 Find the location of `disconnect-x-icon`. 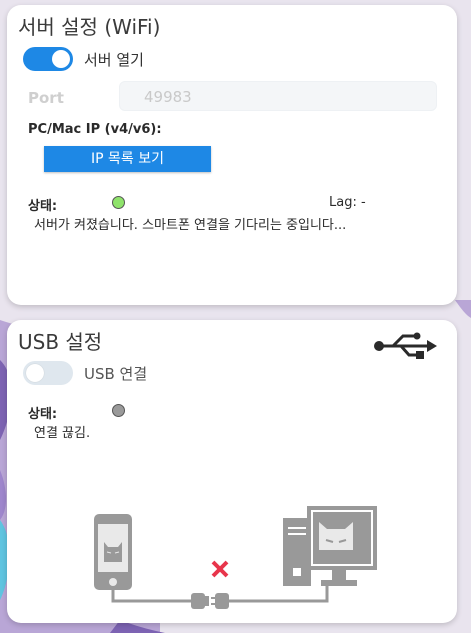

disconnect-x-icon is located at coordinates (220, 569).